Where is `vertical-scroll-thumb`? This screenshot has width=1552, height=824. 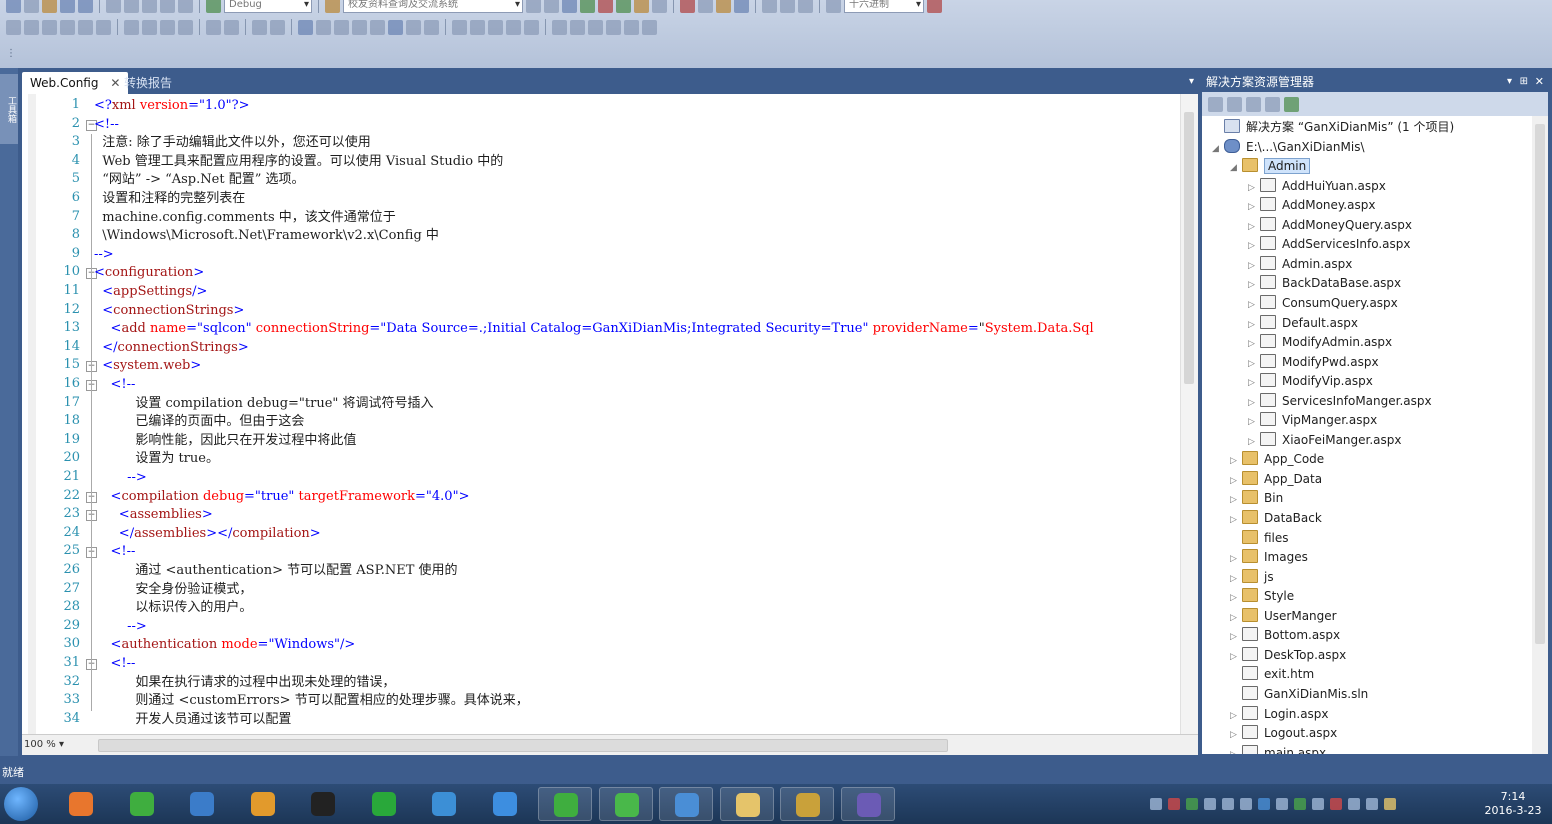 vertical-scroll-thumb is located at coordinates (1189, 248).